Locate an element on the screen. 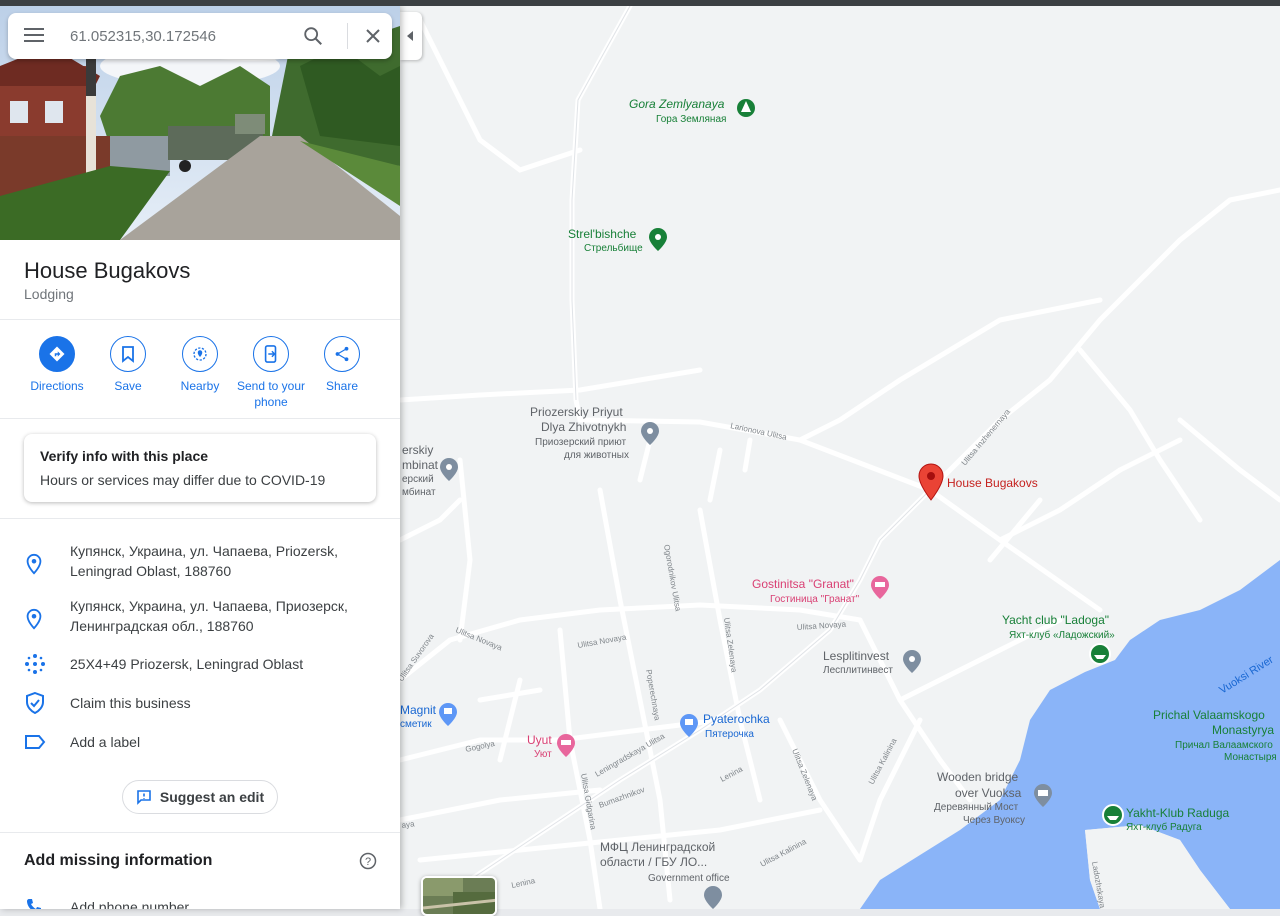 The width and height of the screenshot is (1280, 916). poi-label: Dlya Zhivotnykh is located at coordinates (583, 427).